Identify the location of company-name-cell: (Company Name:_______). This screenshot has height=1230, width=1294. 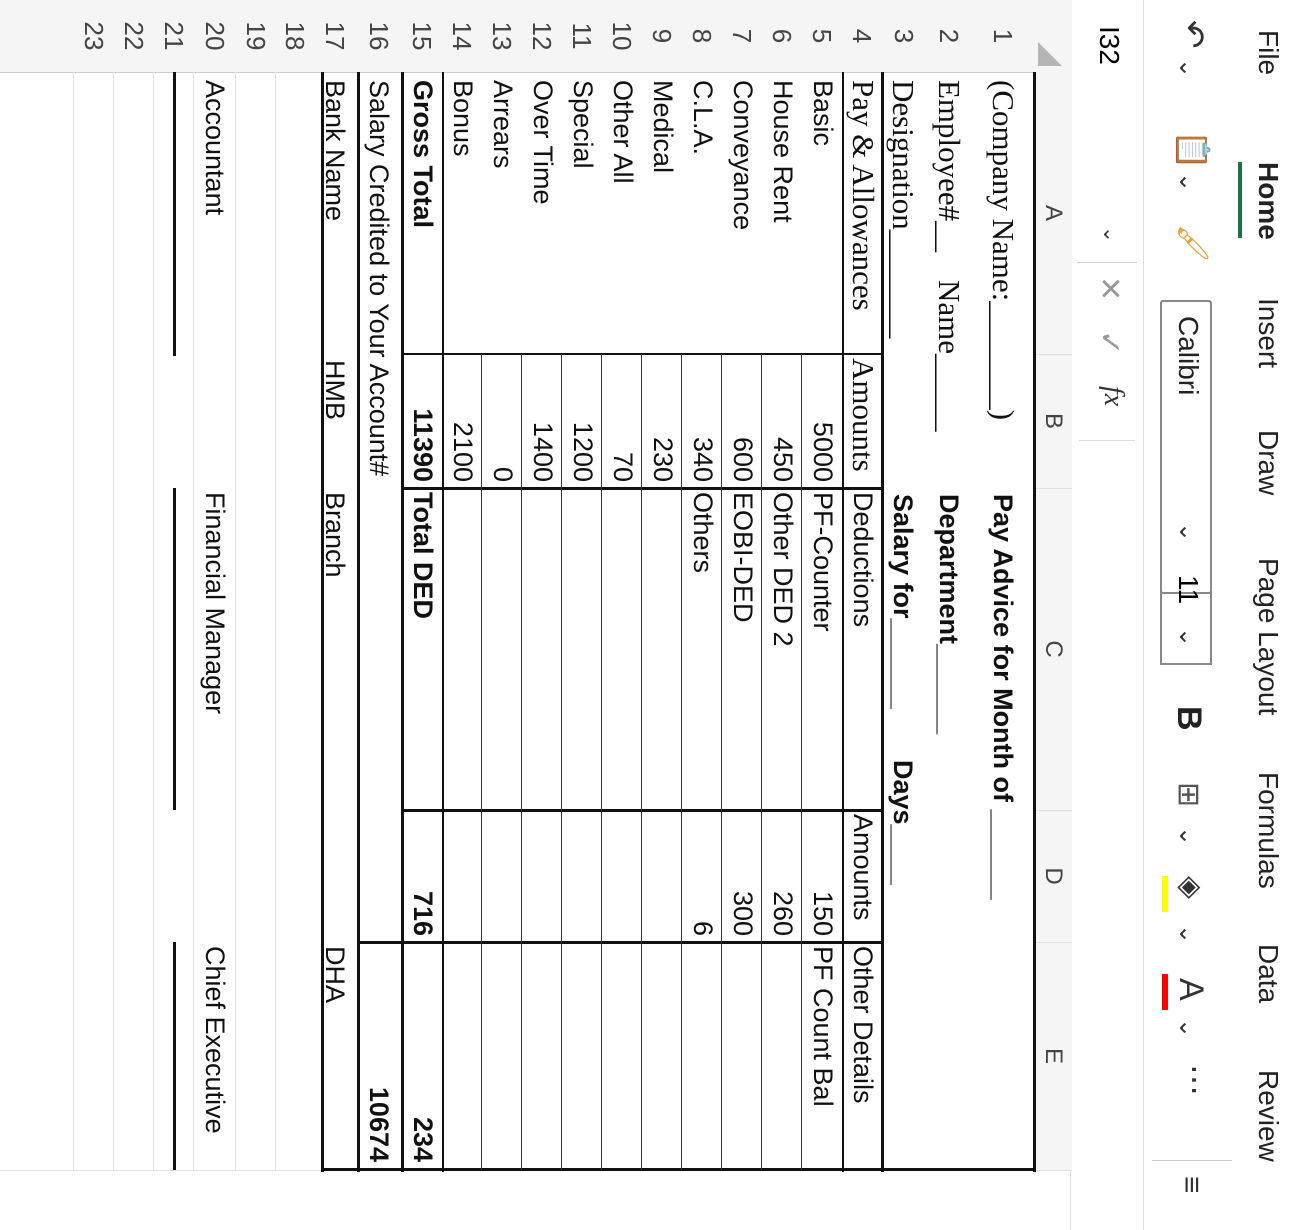
(1003, 250).